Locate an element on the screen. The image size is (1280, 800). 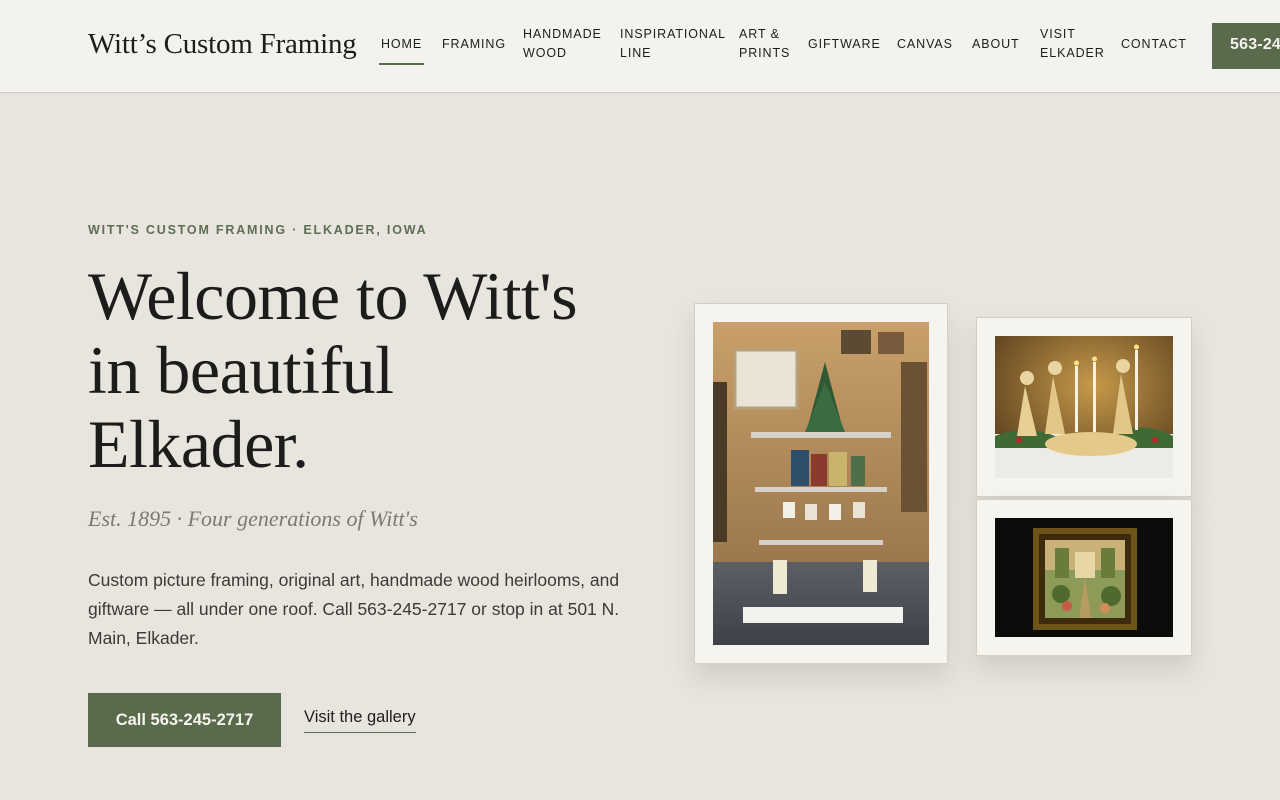
nav-handmade-wood-line1: HANDMADE is located at coordinates (562, 34).